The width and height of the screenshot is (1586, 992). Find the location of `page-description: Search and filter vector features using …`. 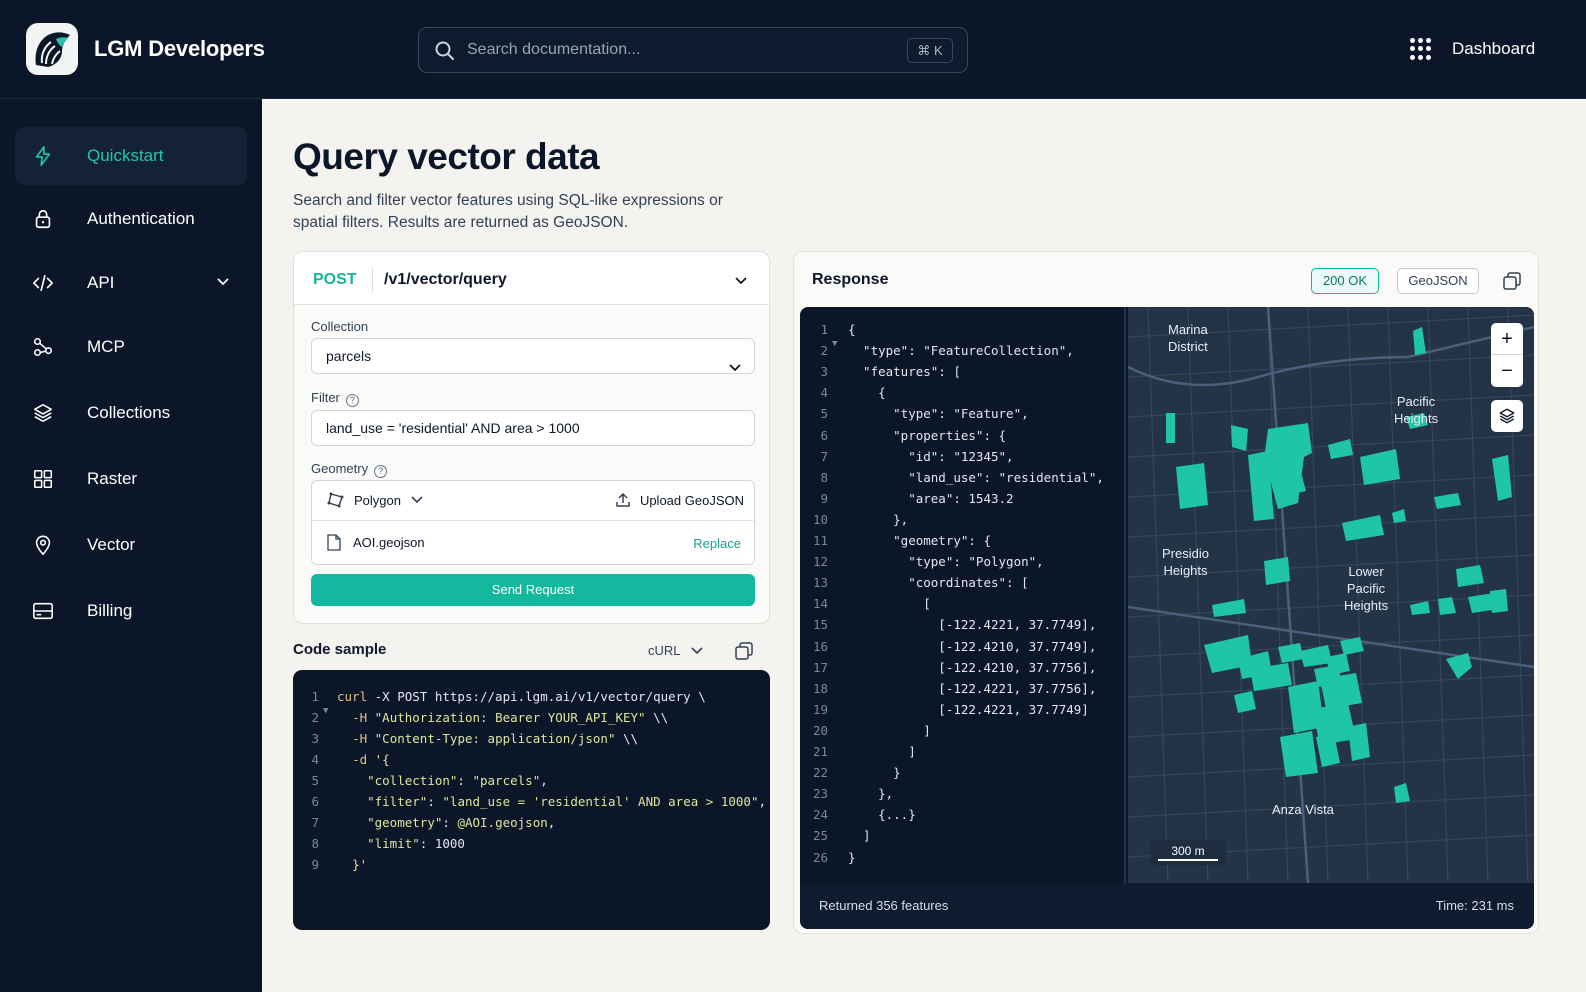

page-description: Search and filter vector features using … is located at coordinates (508, 211).